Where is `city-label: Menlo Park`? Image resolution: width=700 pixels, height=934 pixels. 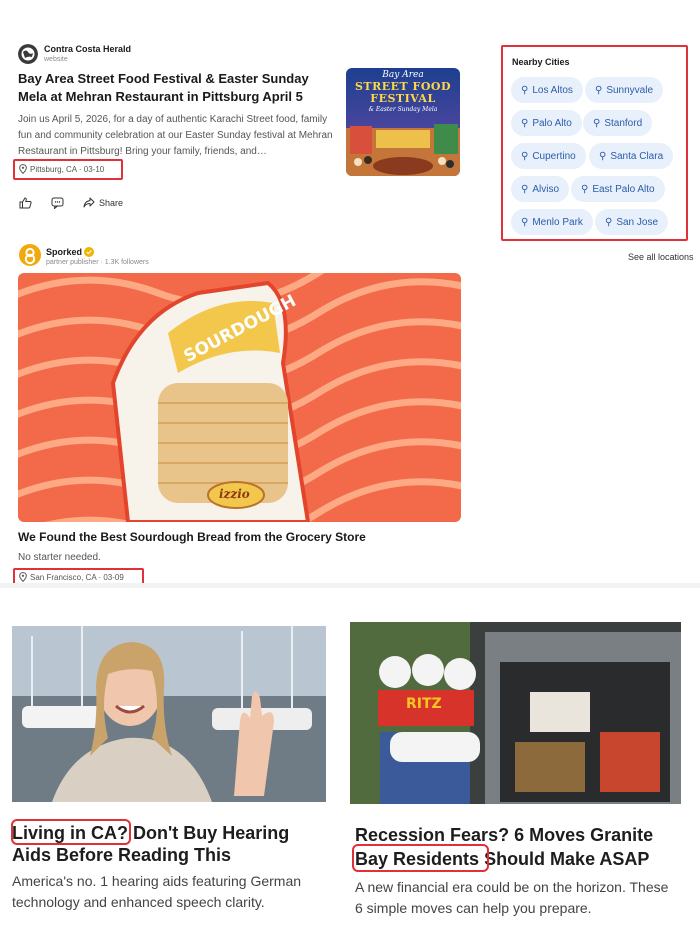 city-label: Menlo Park is located at coordinates (557, 222).